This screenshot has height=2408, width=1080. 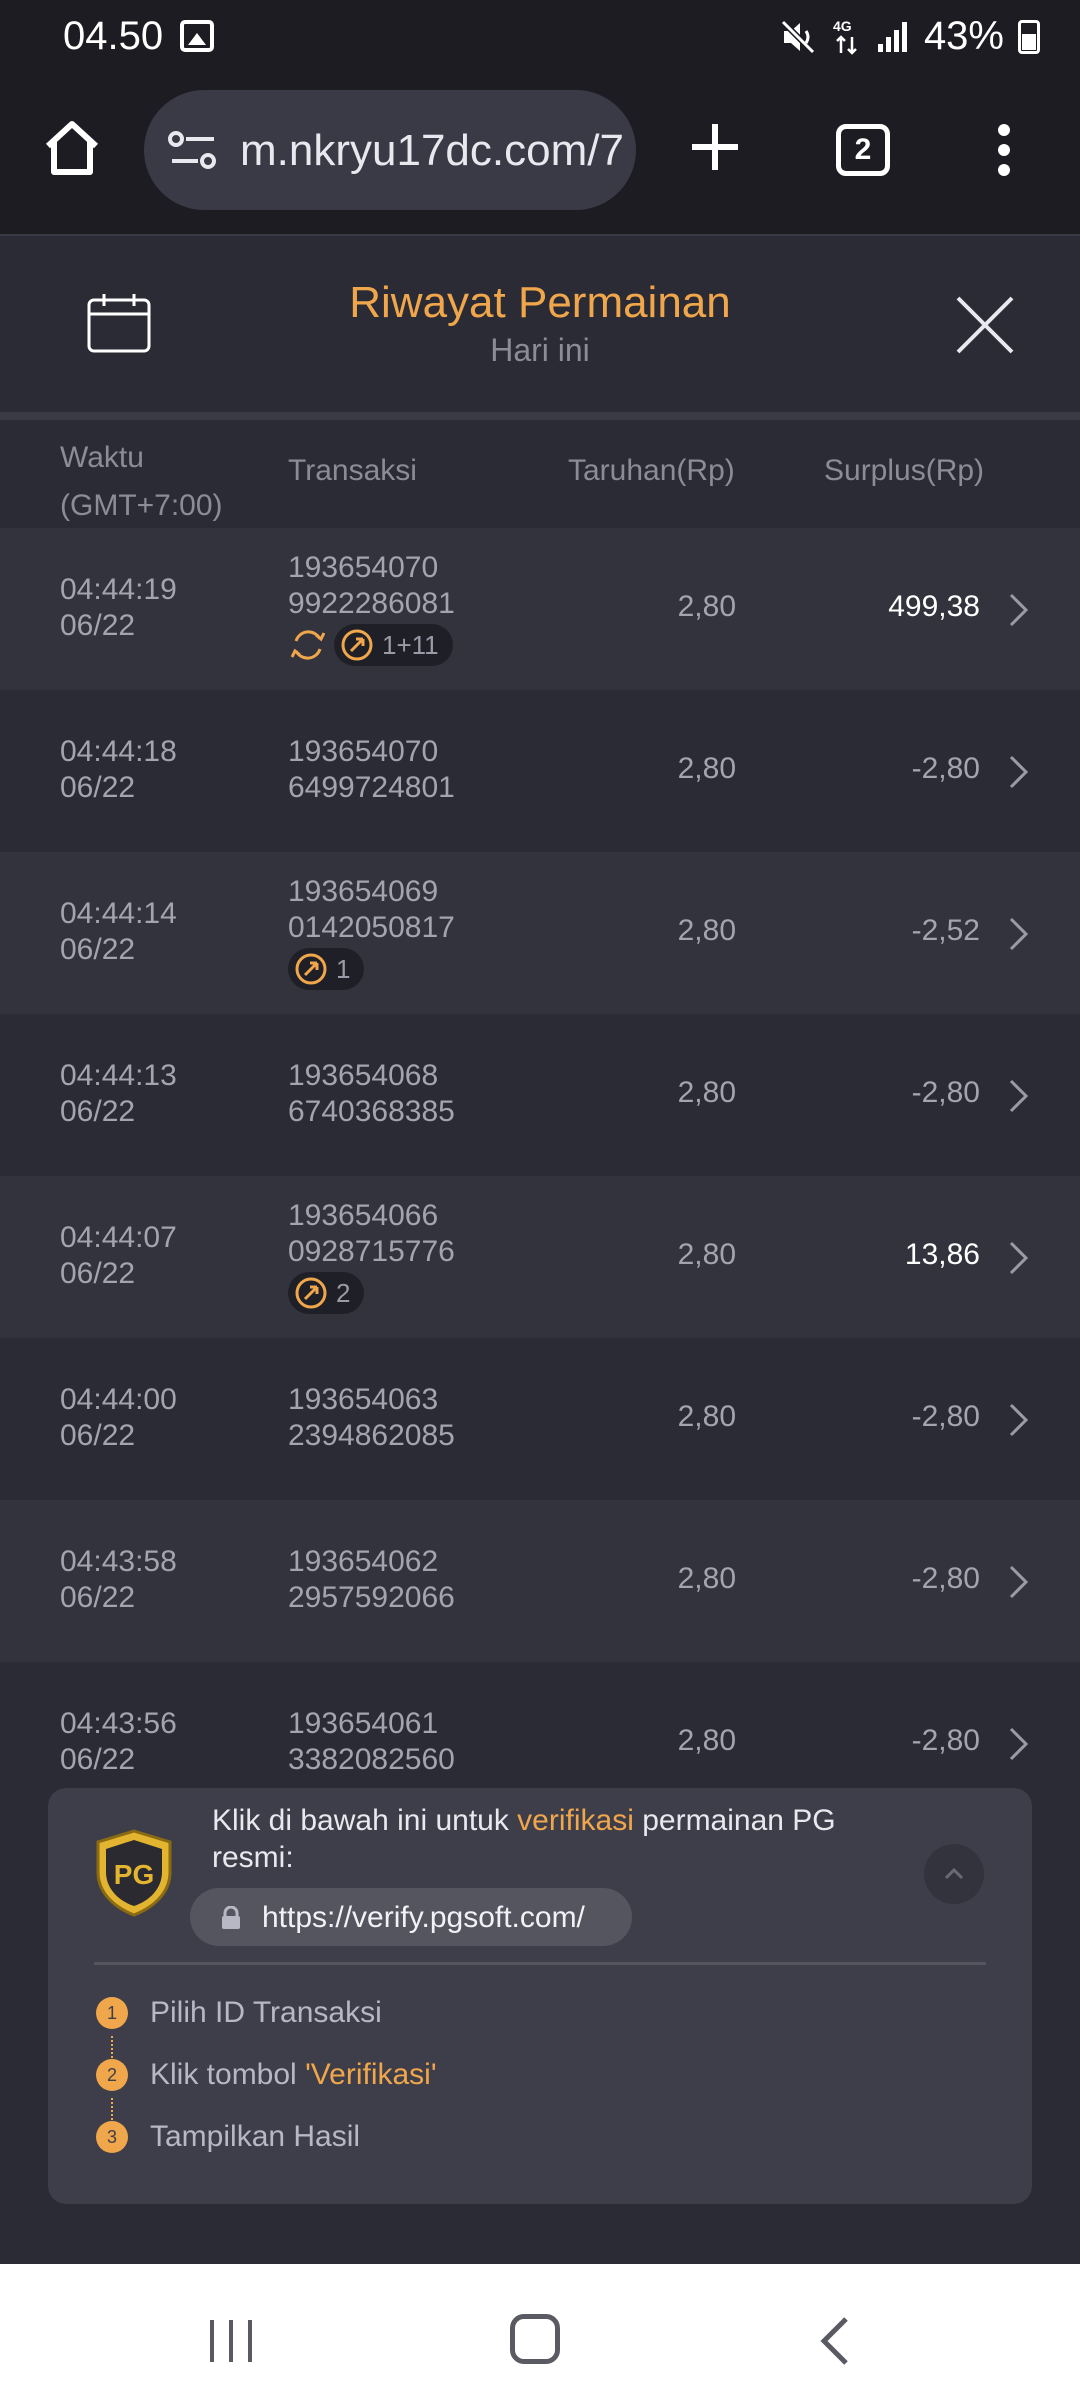 I want to click on row-time-clock: 04:44:13, so click(x=118, y=1075).